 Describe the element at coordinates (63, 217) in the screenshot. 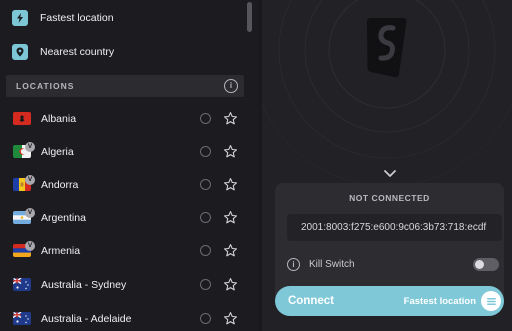

I see `location-name: Argentina` at that location.